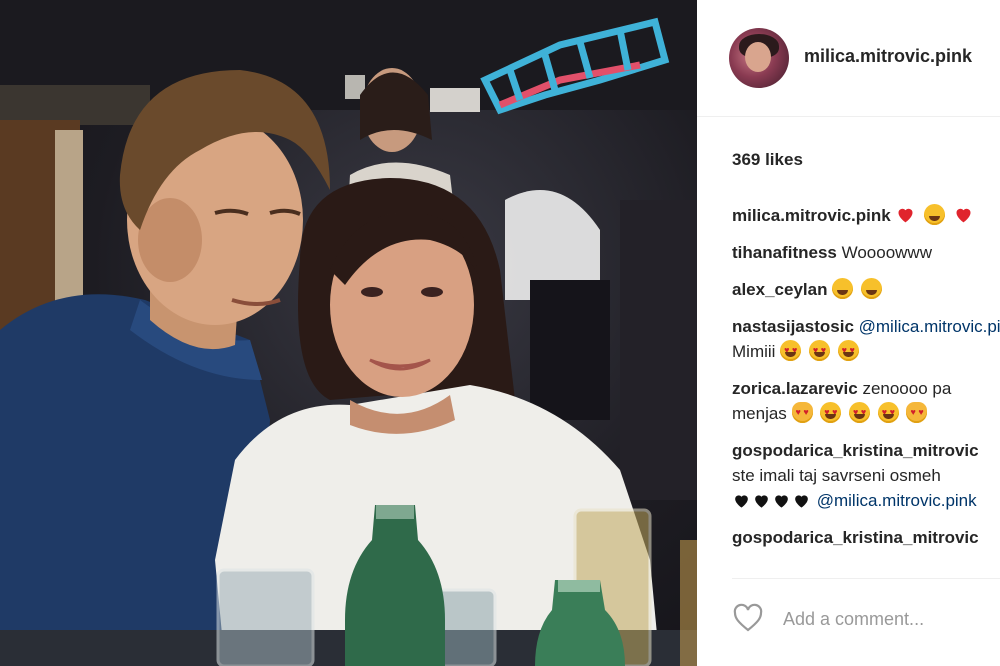 This screenshot has height=666, width=1000. I want to click on comment-username: tihanafitness, so click(784, 252).